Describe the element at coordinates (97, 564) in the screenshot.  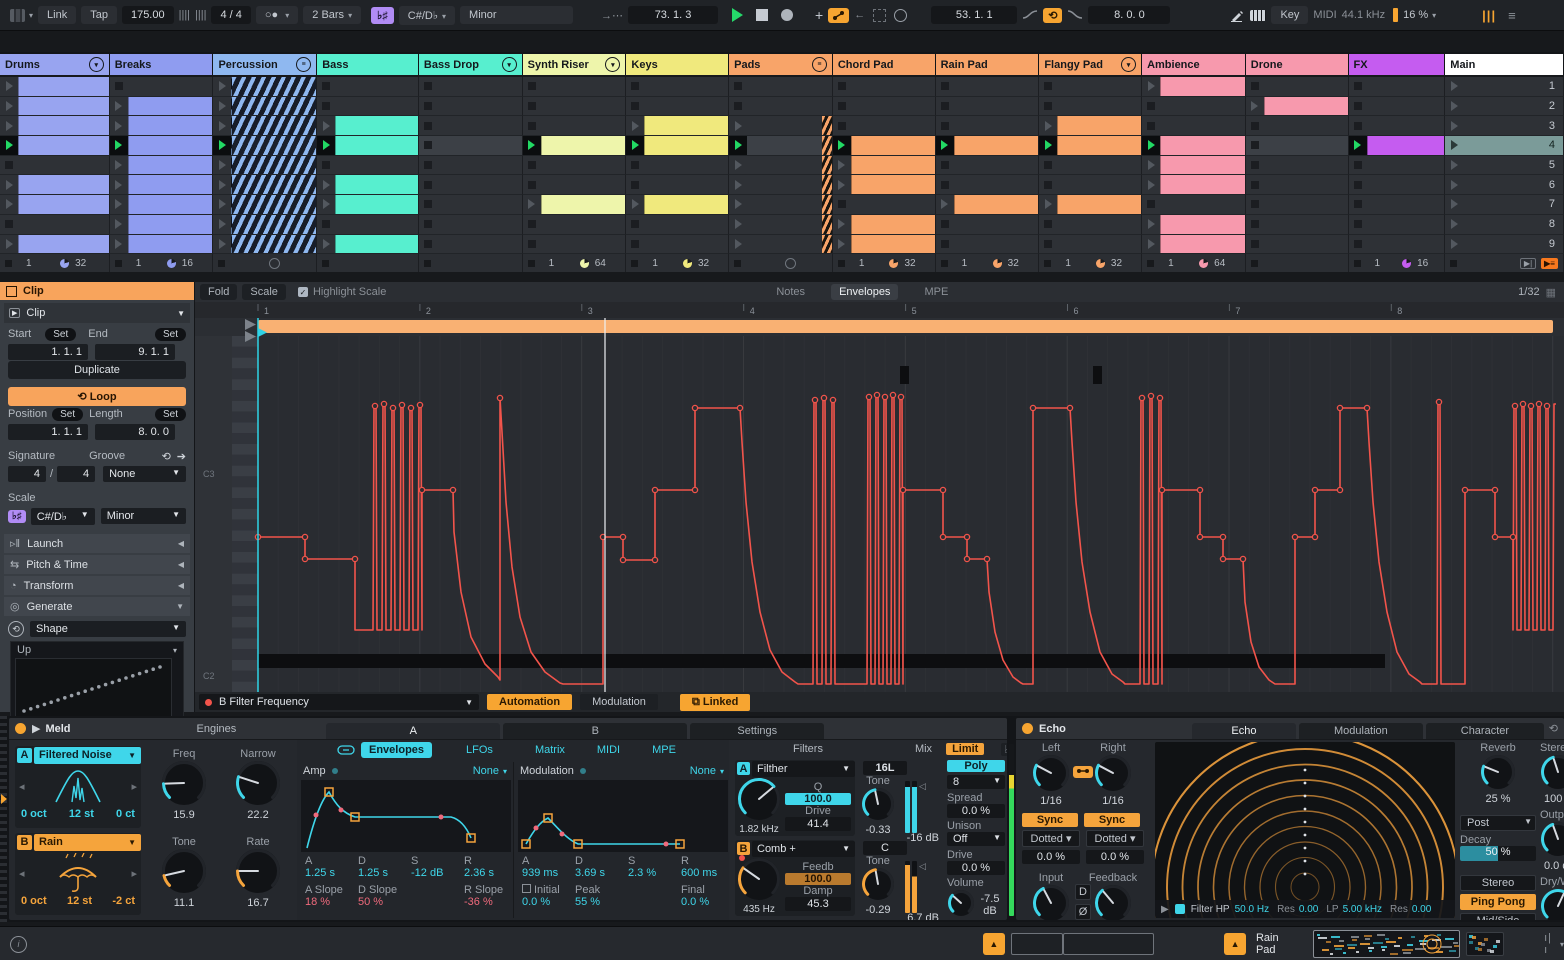
I see `pitch-time-section: ⇆ Pitch & Time ◀` at that location.